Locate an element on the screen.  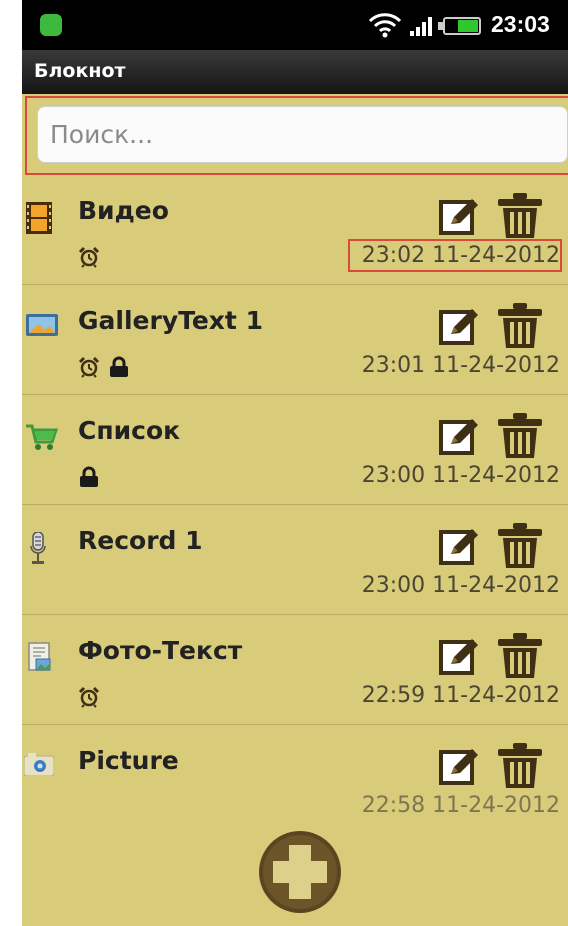
photo-text-icon is located at coordinates (39, 656).